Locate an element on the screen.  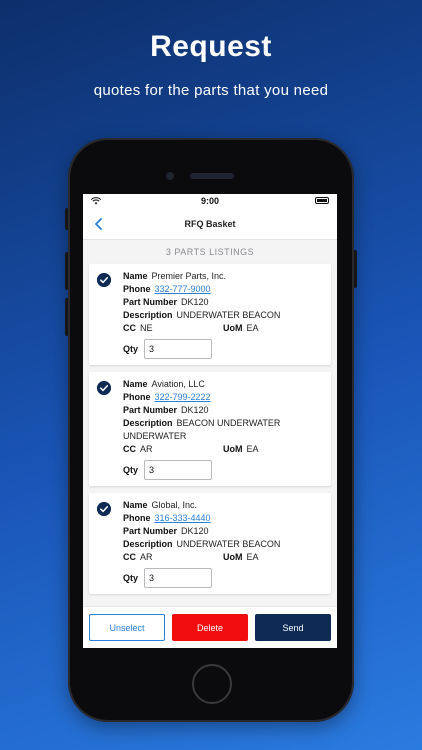
phone-link: 332-777-9000 is located at coordinates (183, 289).